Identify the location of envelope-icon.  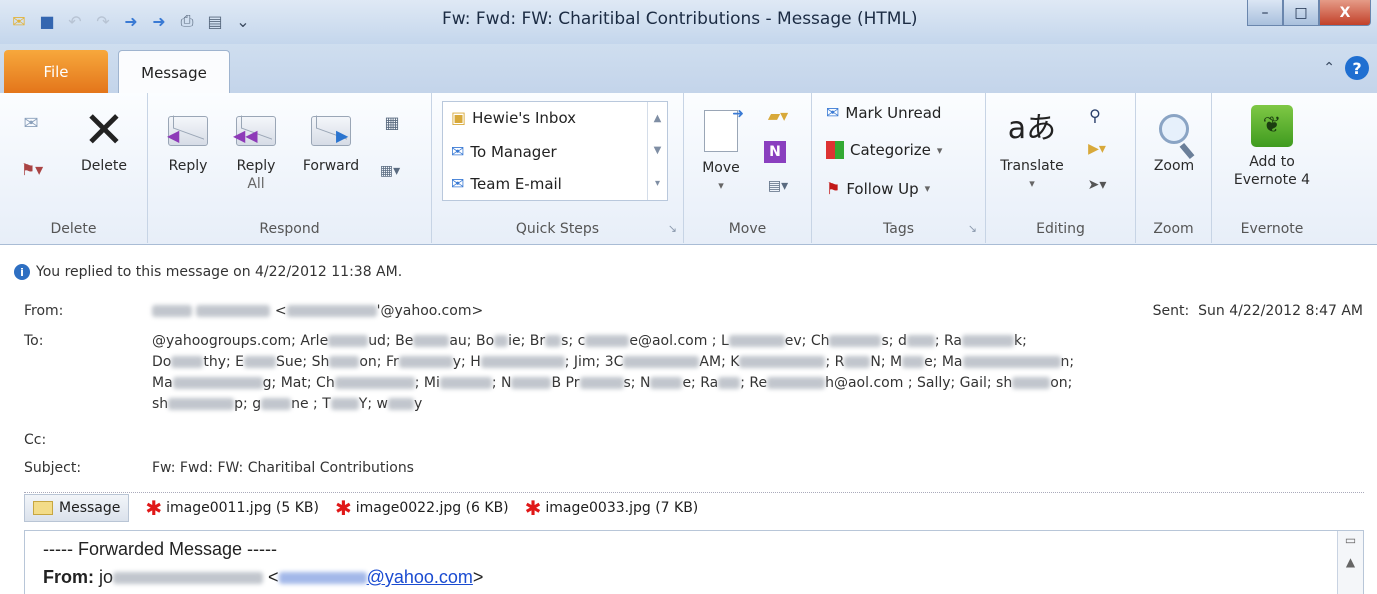
(43, 507).